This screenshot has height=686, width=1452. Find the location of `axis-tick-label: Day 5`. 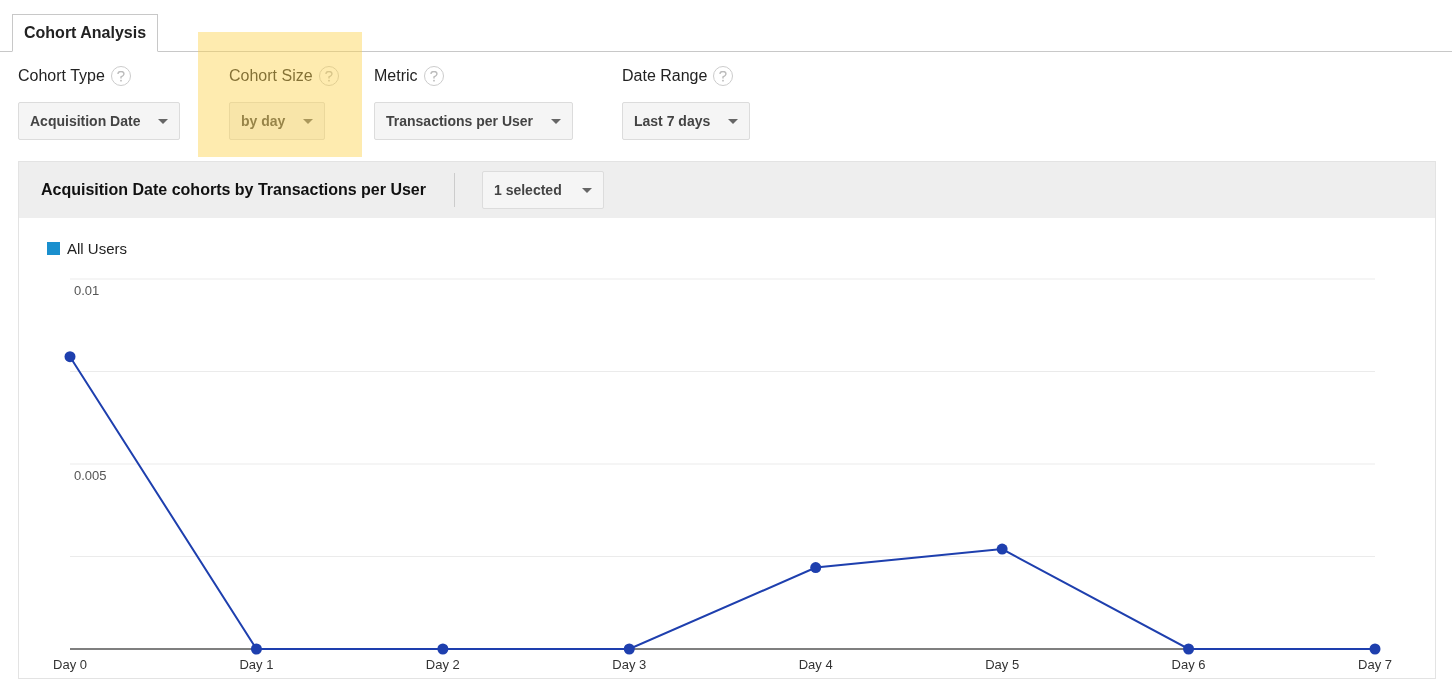

axis-tick-label: Day 5 is located at coordinates (1002, 664).